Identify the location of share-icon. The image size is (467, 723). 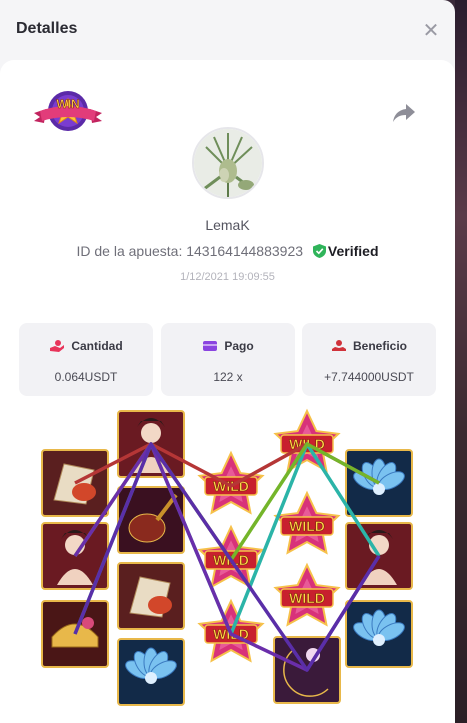
(404, 113).